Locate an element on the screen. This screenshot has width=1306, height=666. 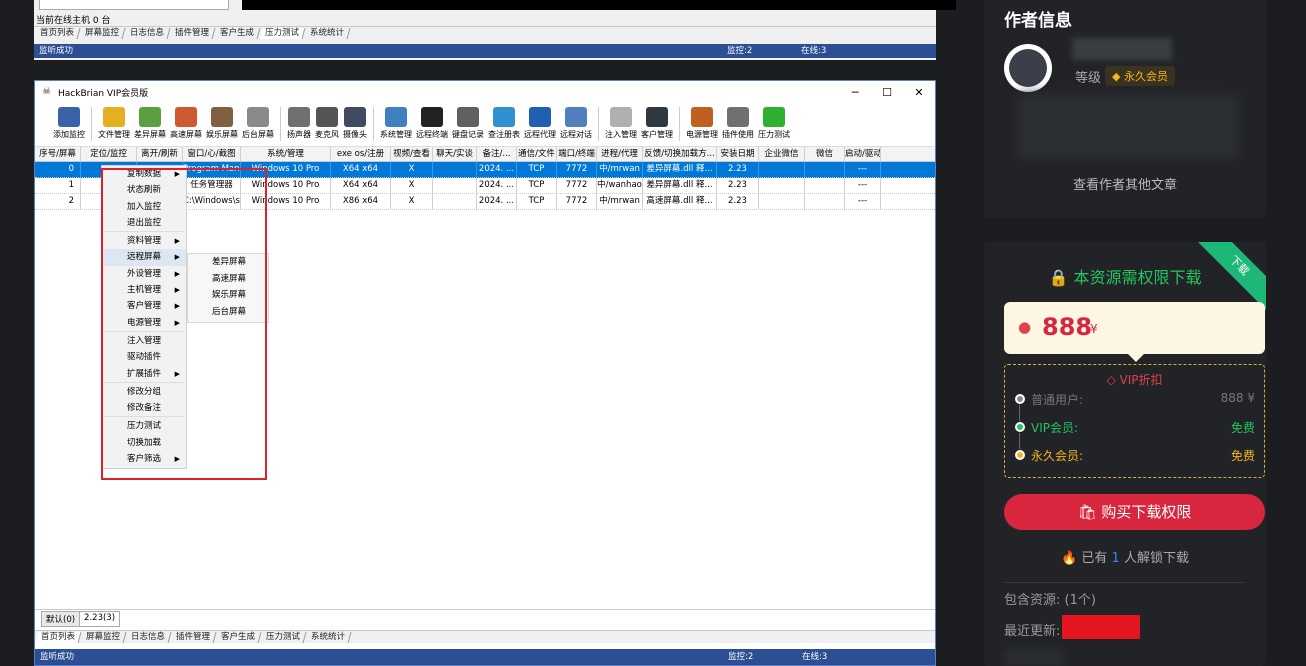
toolbar-button-5: 娱乐屏幕 is located at coordinates (222, 121).